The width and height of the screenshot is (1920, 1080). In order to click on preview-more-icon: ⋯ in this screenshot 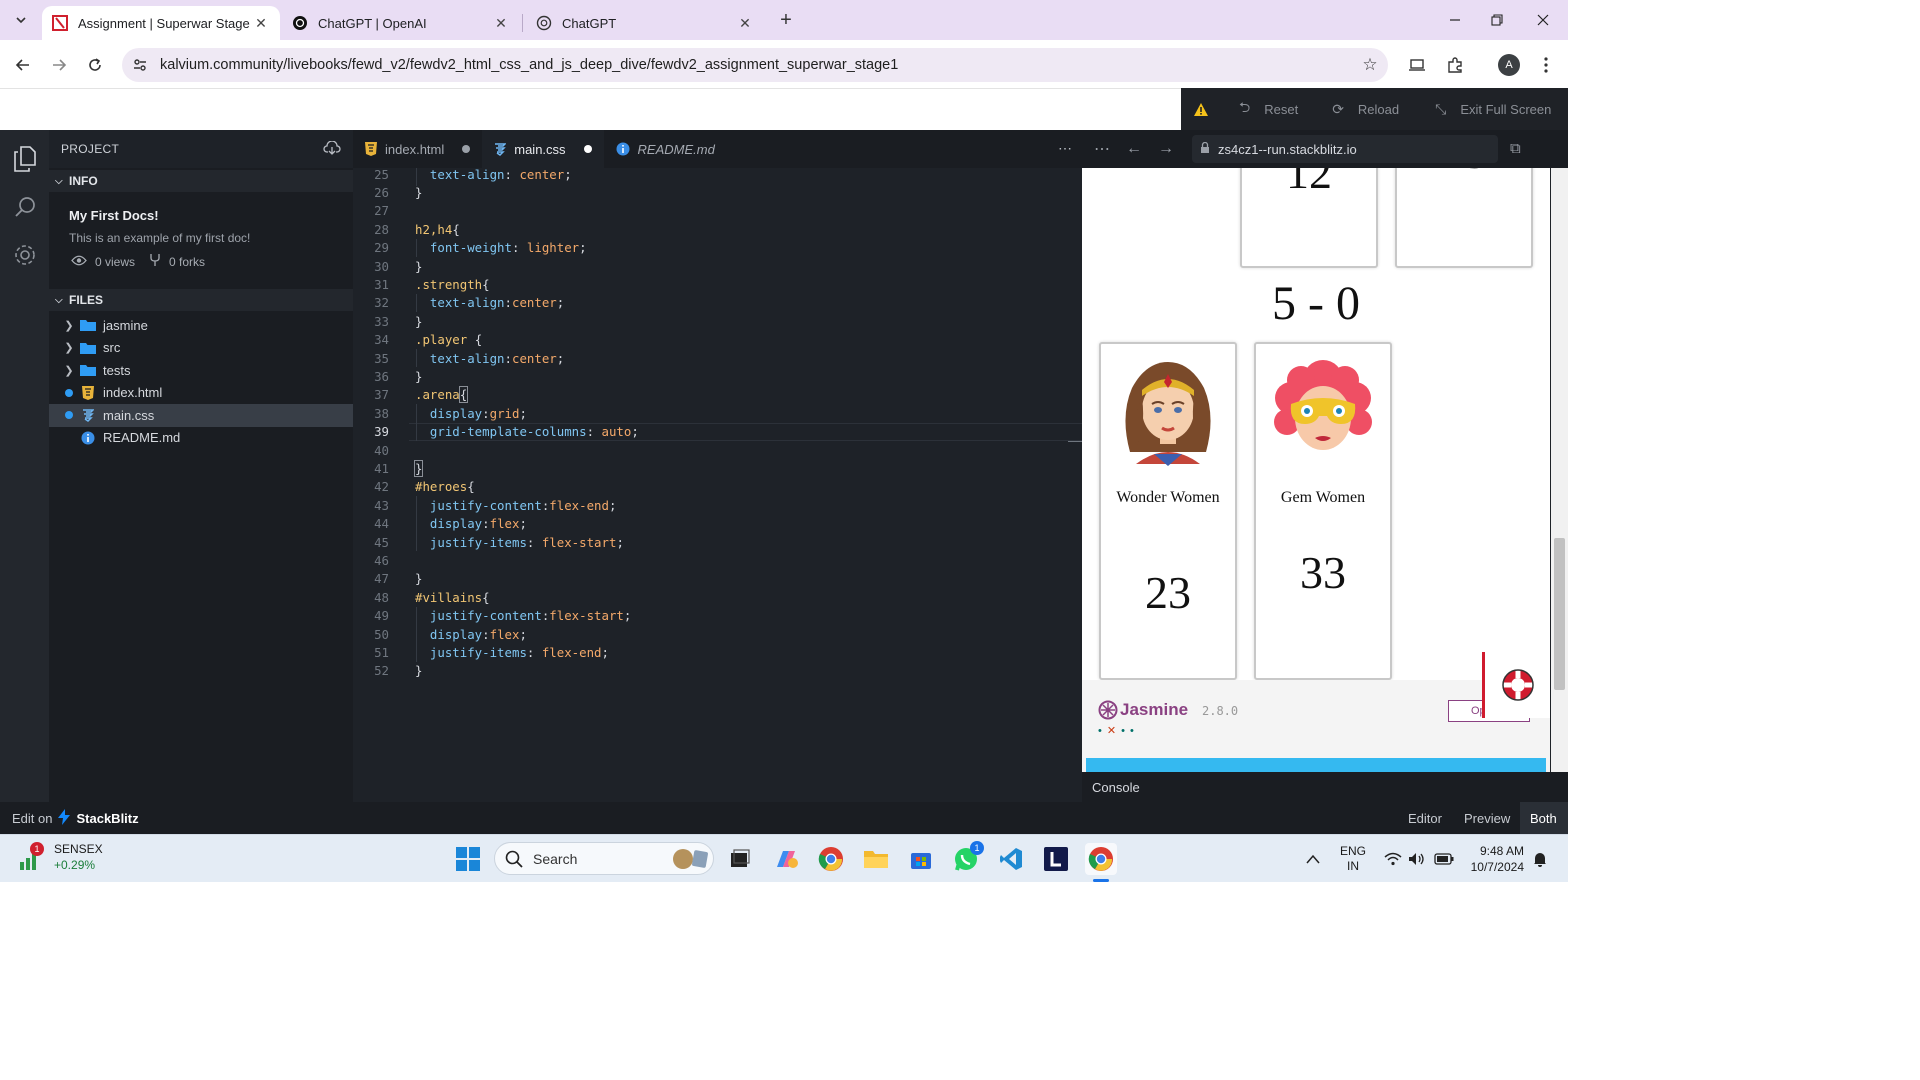, I will do `click(1102, 149)`.